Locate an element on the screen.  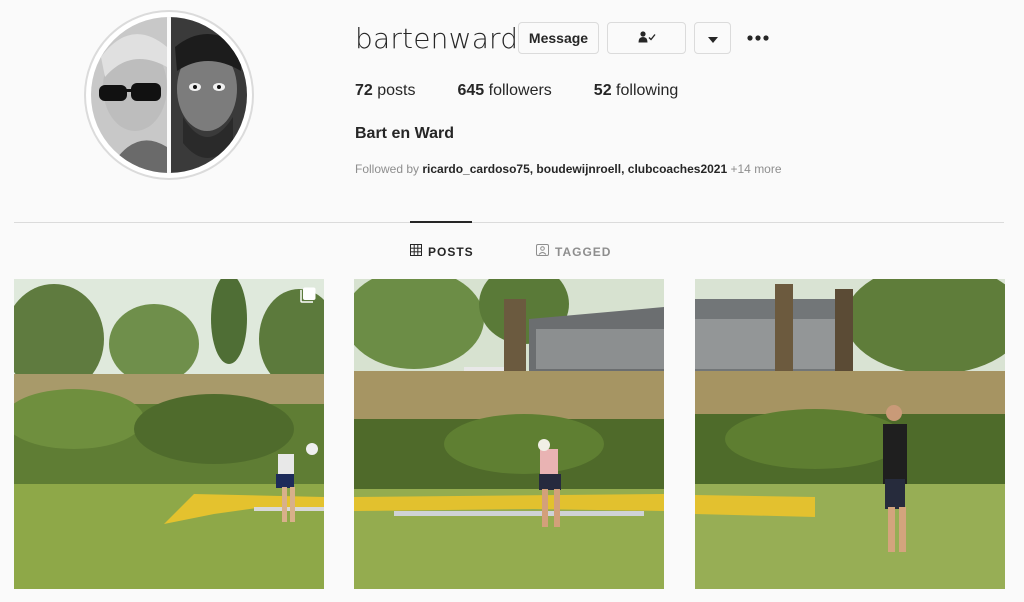
person-check-icon is located at coordinates (647, 38).